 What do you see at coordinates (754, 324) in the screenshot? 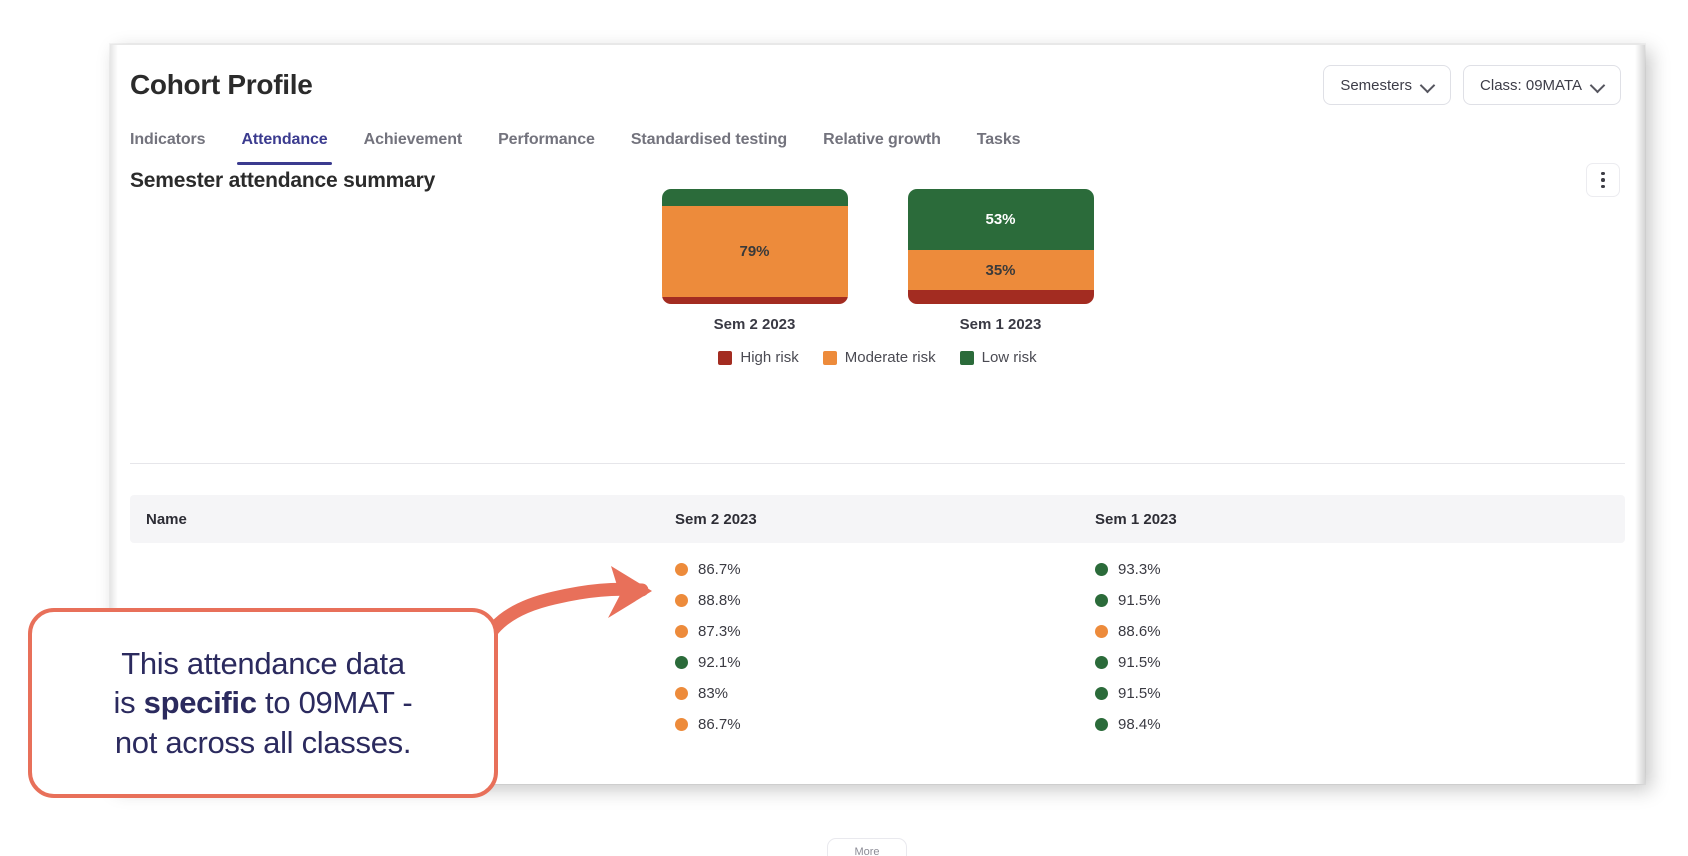
I see `bar-category-label: Sem 2 2023` at bounding box center [754, 324].